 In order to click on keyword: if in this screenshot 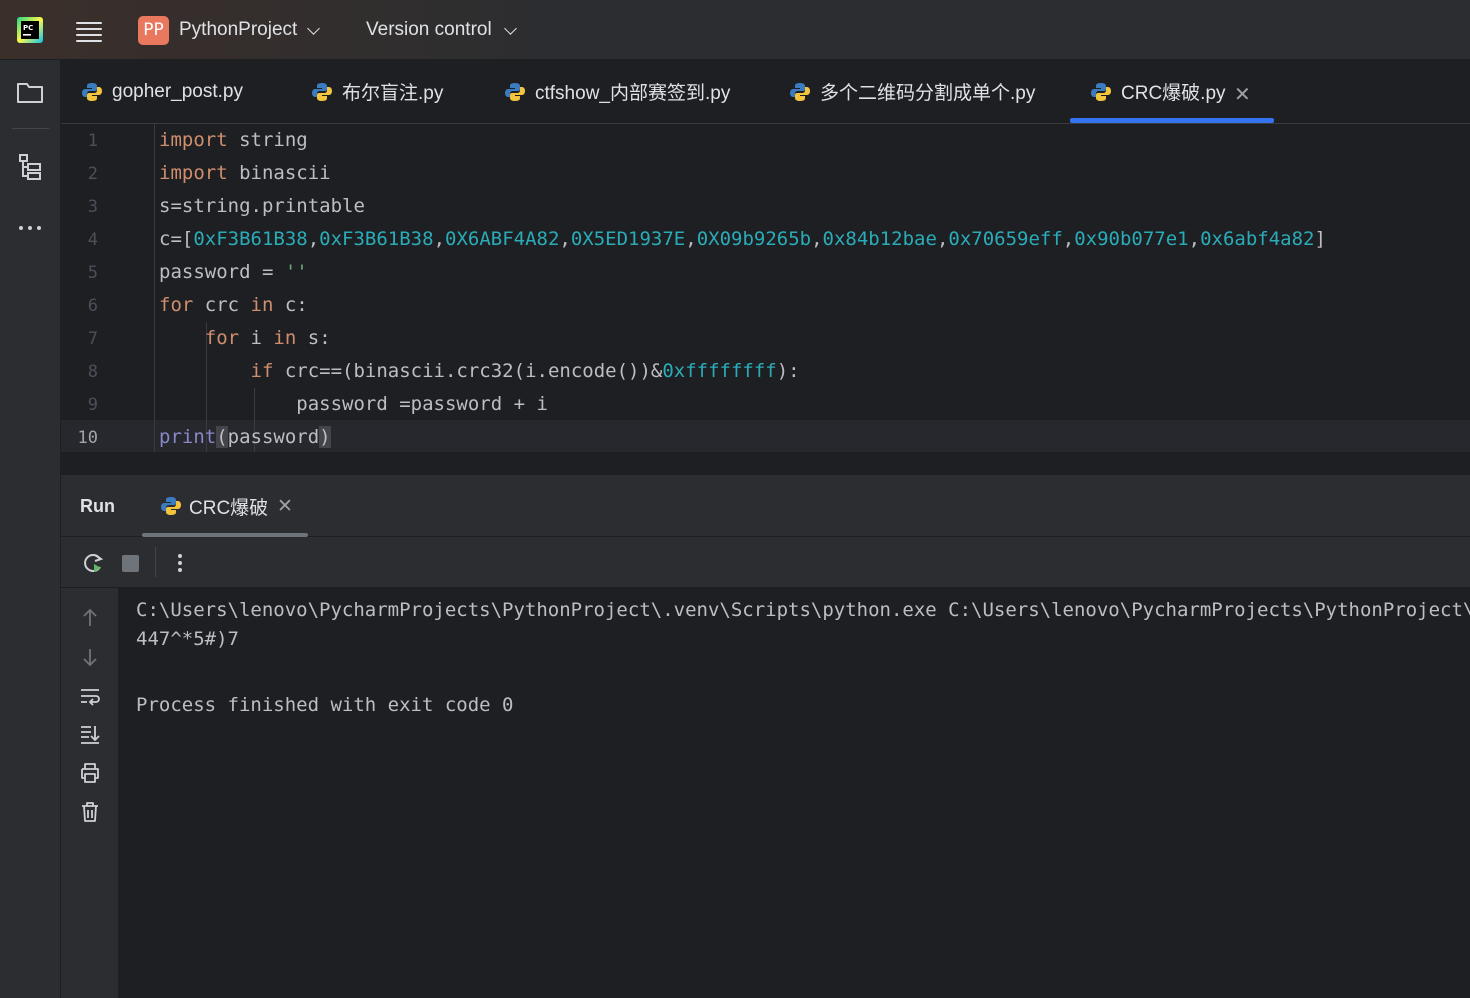, I will do `click(262, 371)`.